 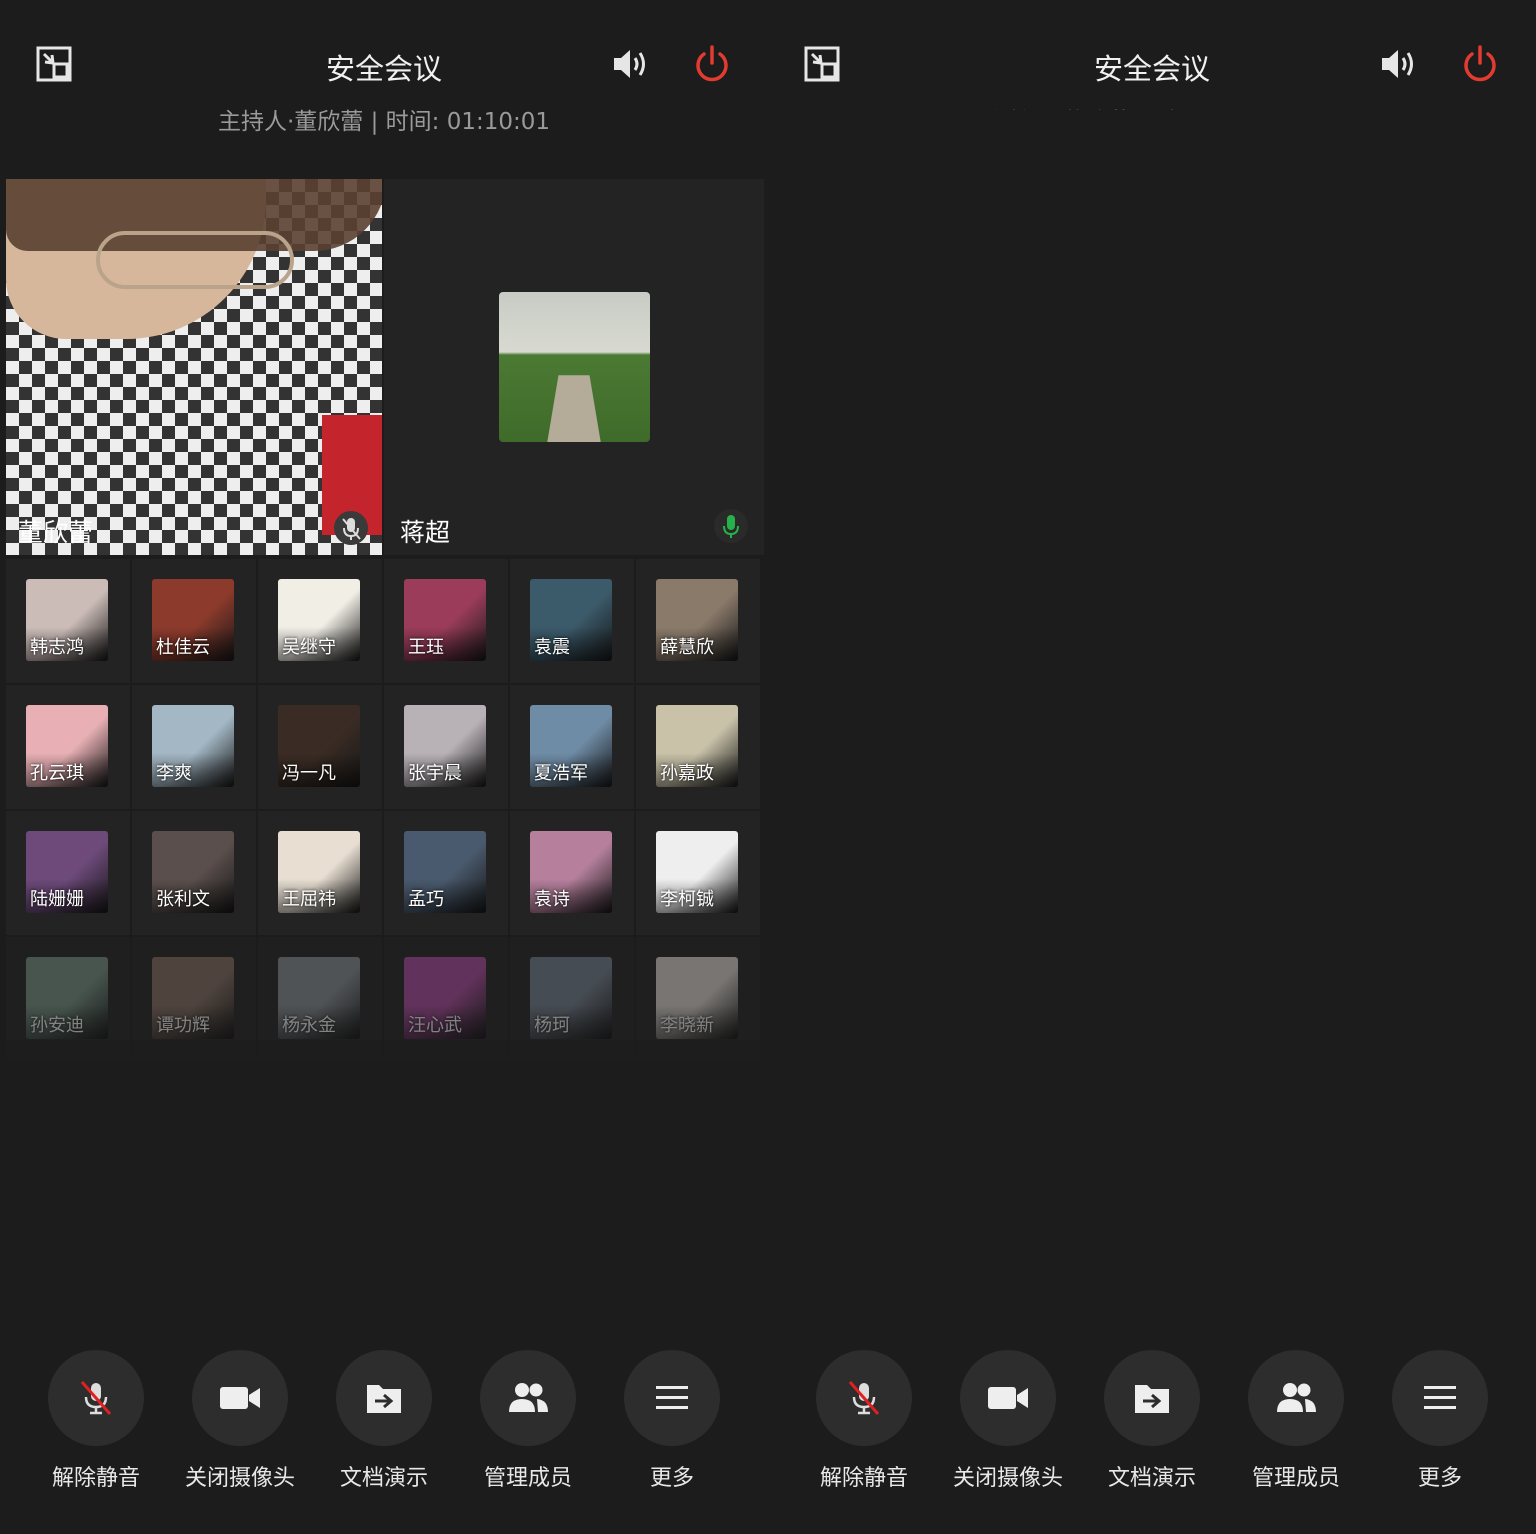 What do you see at coordinates (687, 1025) in the screenshot?
I see `participant-name: 李晓新` at bounding box center [687, 1025].